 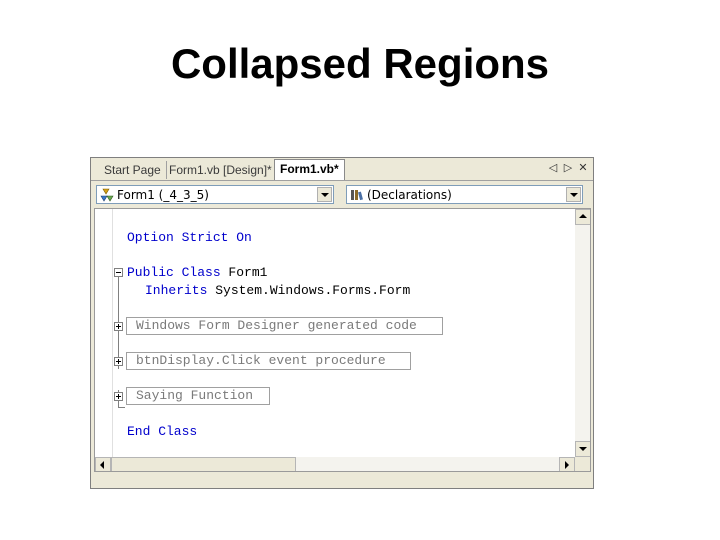 What do you see at coordinates (309, 169) in the screenshot?
I see `tab-form-code: Form1.vb*` at bounding box center [309, 169].